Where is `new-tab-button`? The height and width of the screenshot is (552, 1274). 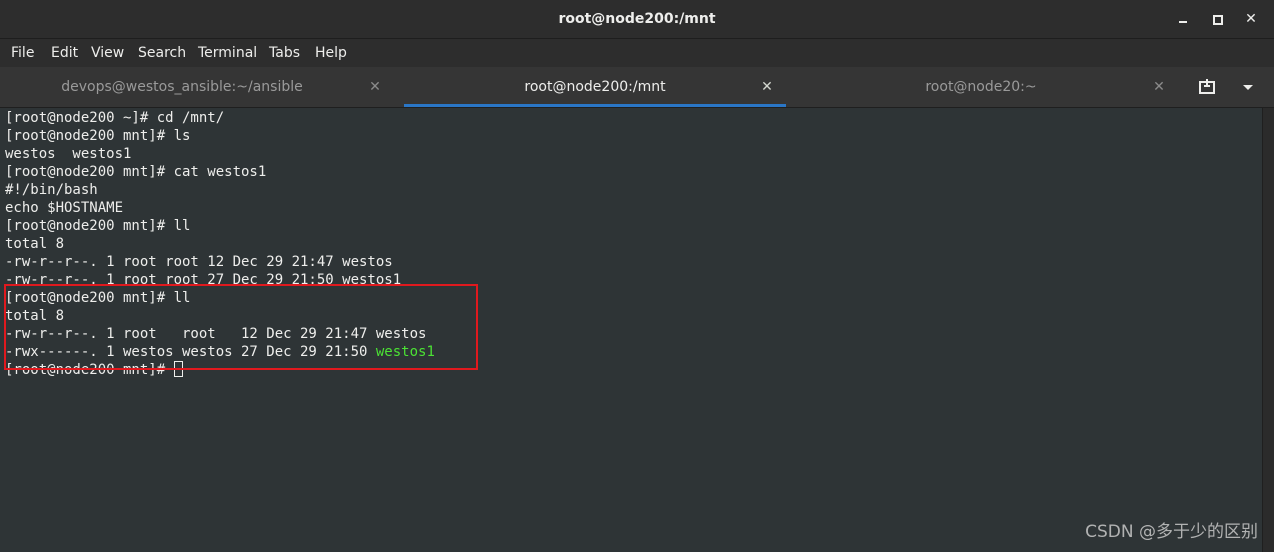
new-tab-button is located at coordinates (1208, 87).